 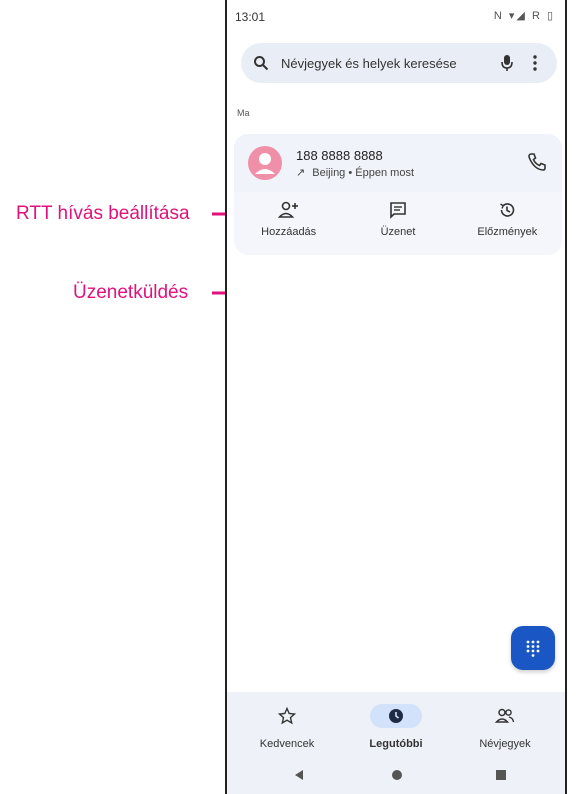 What do you see at coordinates (507, 232) in the screenshot?
I see `history-label: Előzmények` at bounding box center [507, 232].